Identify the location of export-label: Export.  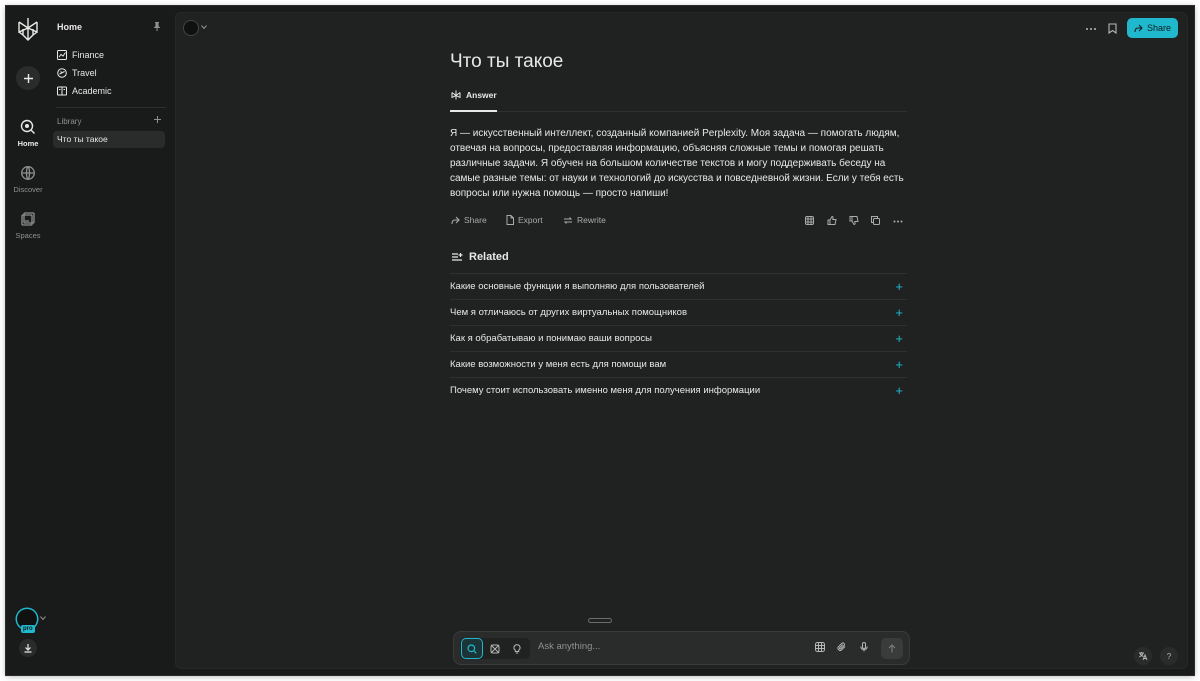
(530, 220).